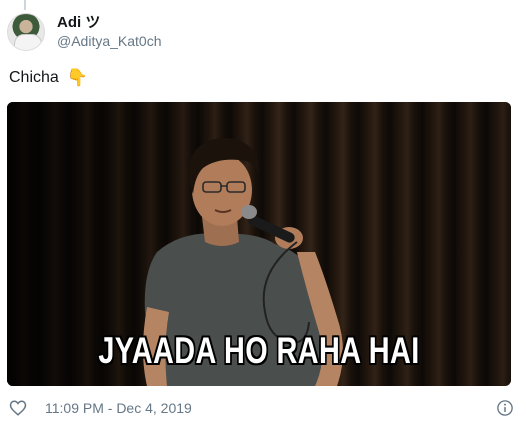 This screenshot has width=526, height=430. Describe the element at coordinates (259, 350) in the screenshot. I see `meme-caption: JYAADA HO RAHA HAI` at that location.